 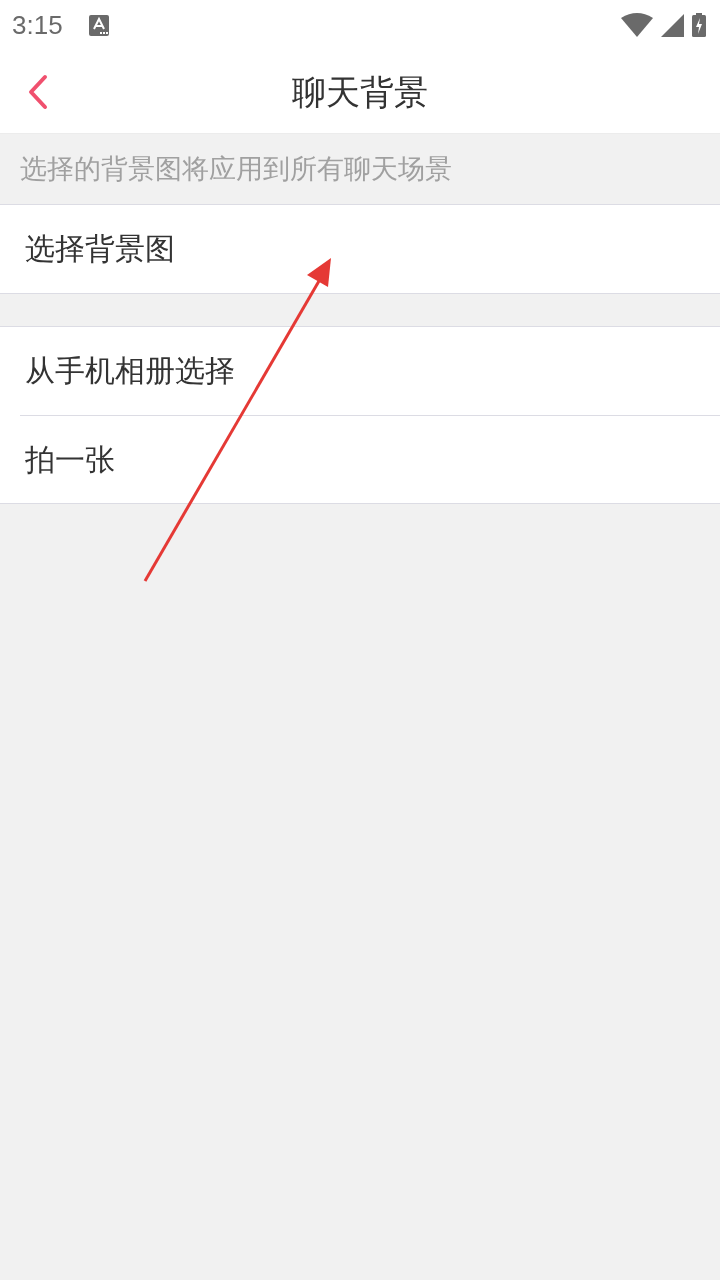 What do you see at coordinates (370, 459) in the screenshot?
I see `menu-item: 拍一张` at bounding box center [370, 459].